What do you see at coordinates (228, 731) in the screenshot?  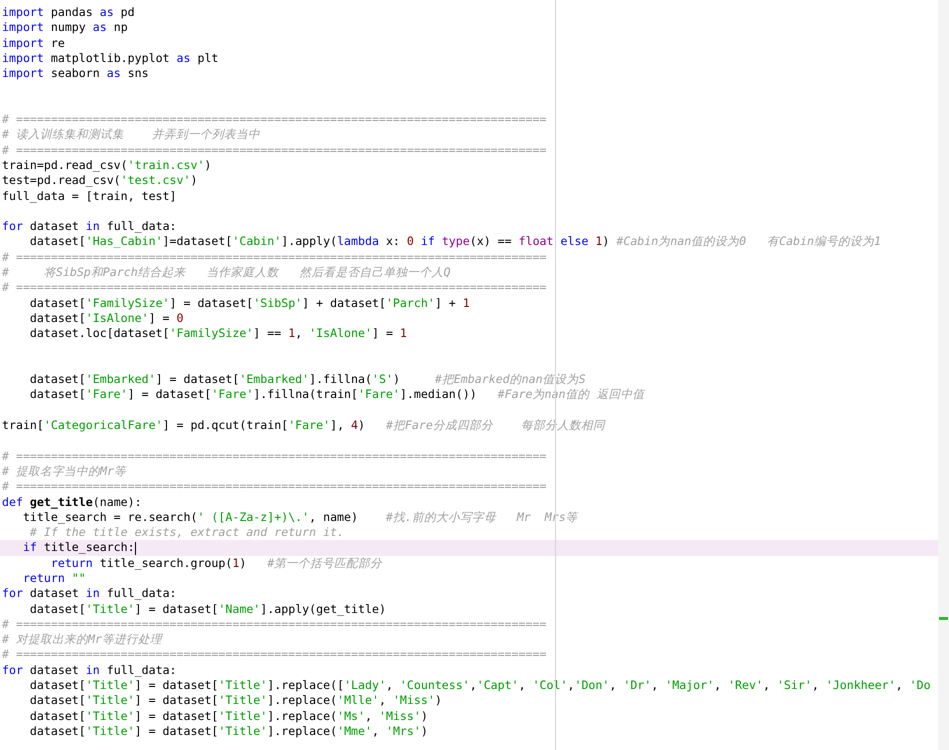 I see `code-line: dataset['Title'] = dataset['Title'].replace('Mme', 'Mrs')` at bounding box center [228, 731].